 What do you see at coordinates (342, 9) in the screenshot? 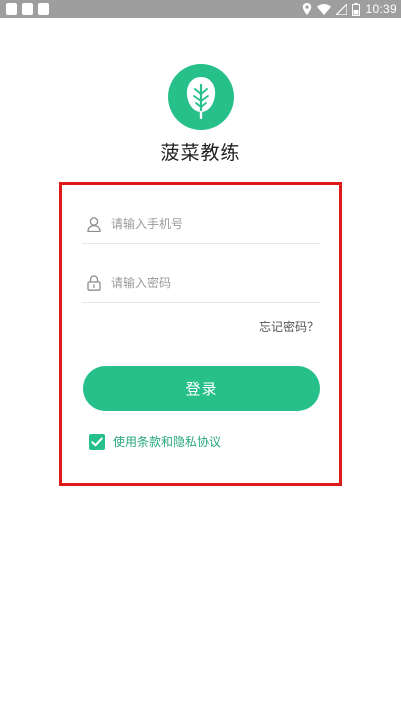
I see `signal-icon` at bounding box center [342, 9].